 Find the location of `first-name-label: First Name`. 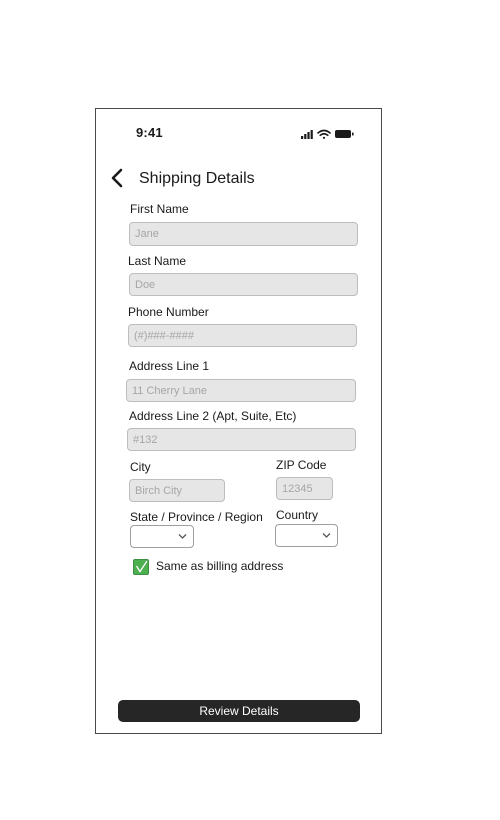

first-name-label: First Name is located at coordinates (159, 209).